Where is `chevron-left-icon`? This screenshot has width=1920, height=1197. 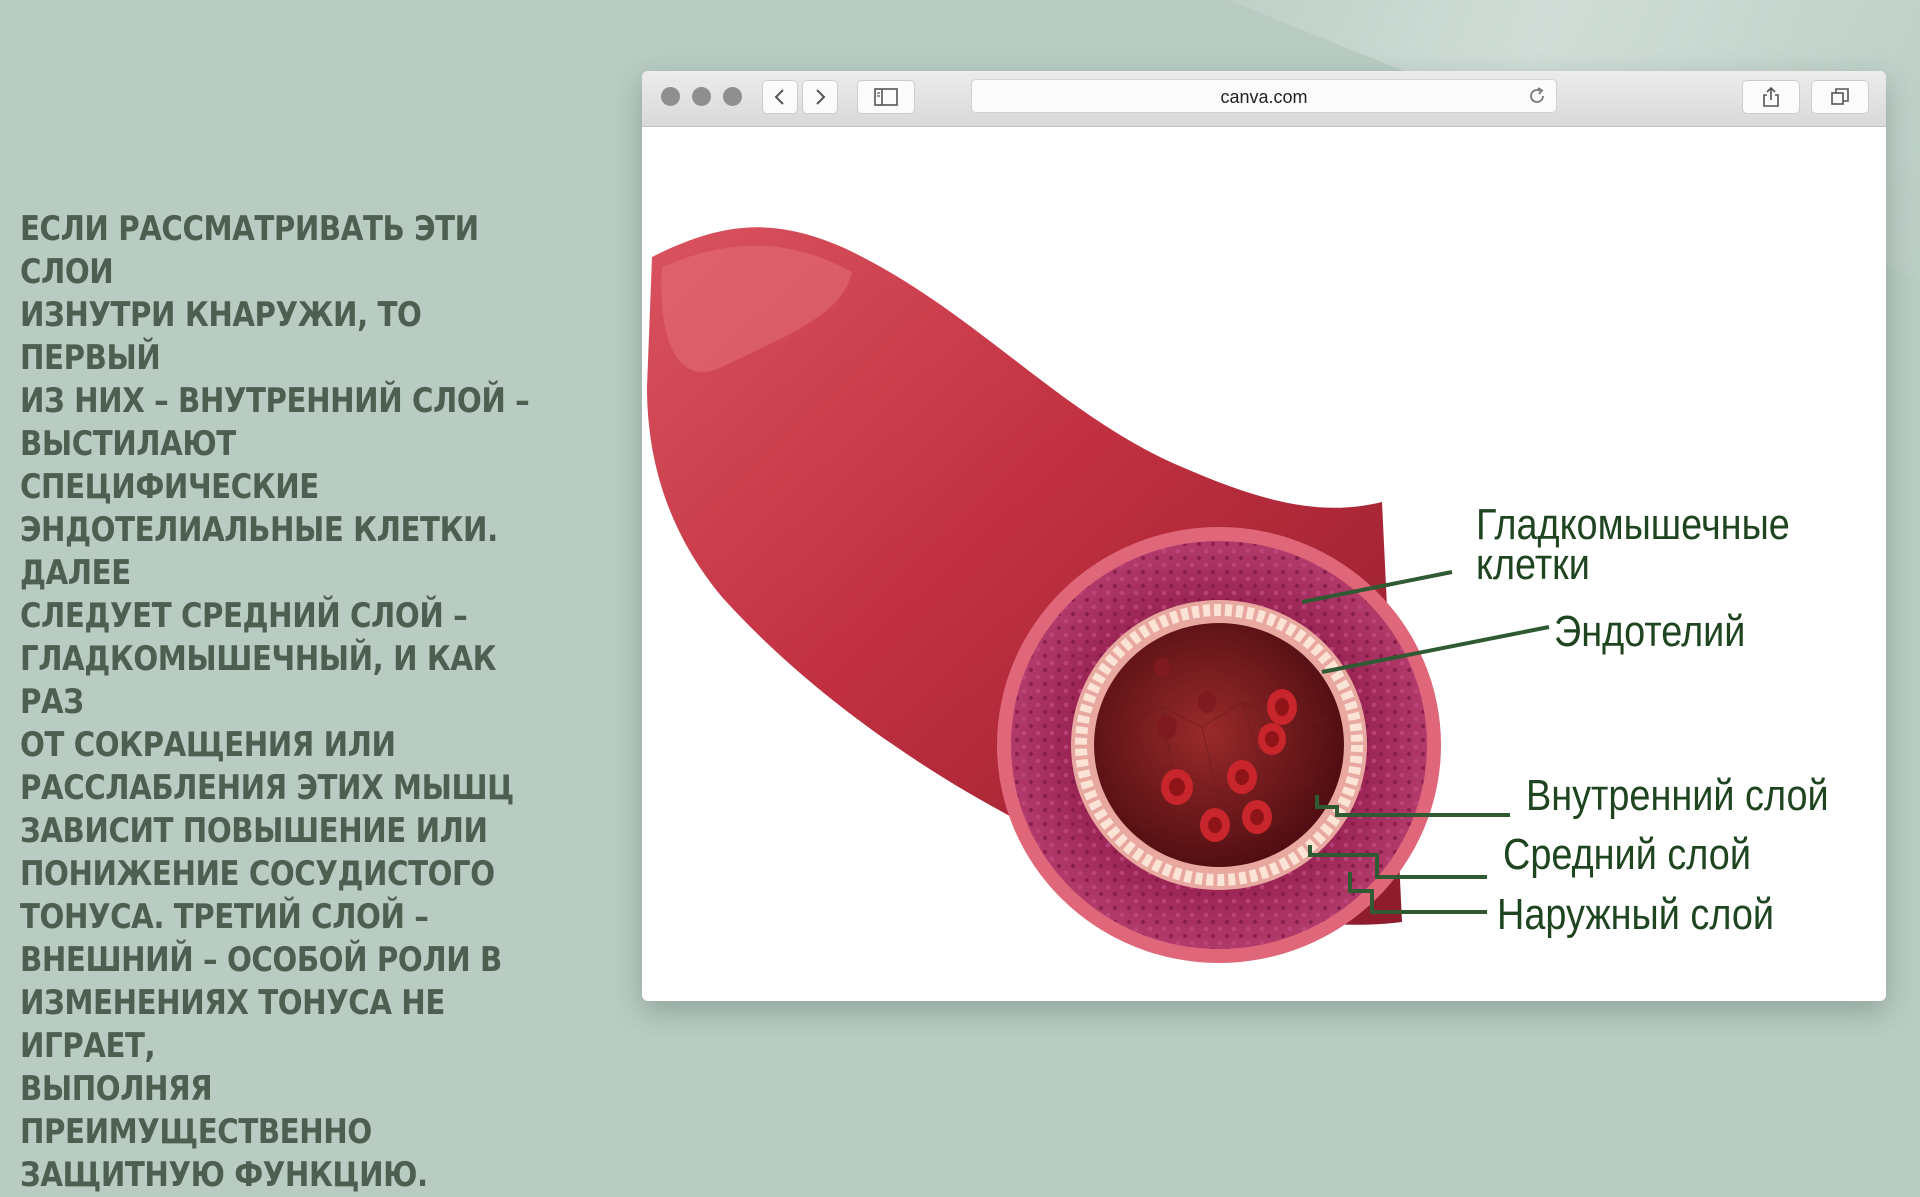
chevron-left-icon is located at coordinates (779, 97).